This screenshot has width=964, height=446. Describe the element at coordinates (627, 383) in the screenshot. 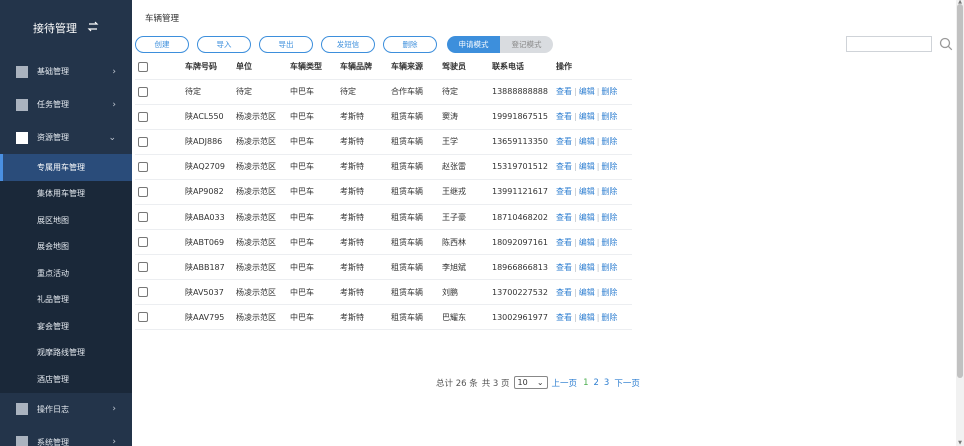

I see `next-page-link: 下一页` at that location.